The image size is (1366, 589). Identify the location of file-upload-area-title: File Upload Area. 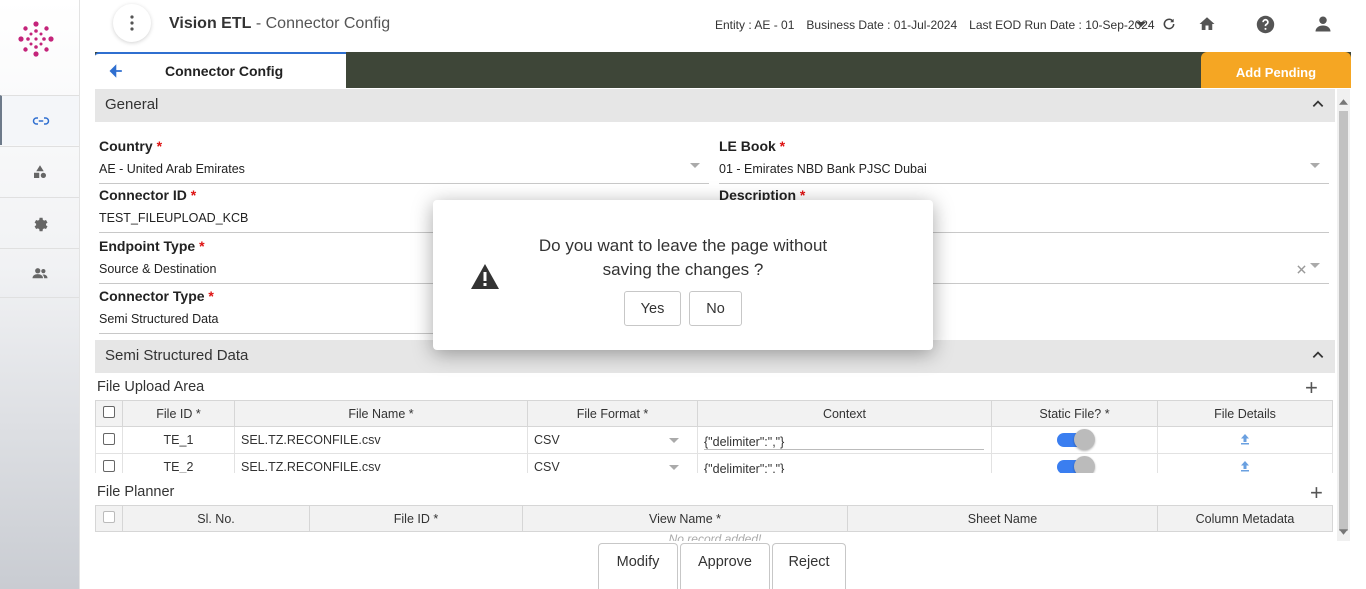
(151, 387).